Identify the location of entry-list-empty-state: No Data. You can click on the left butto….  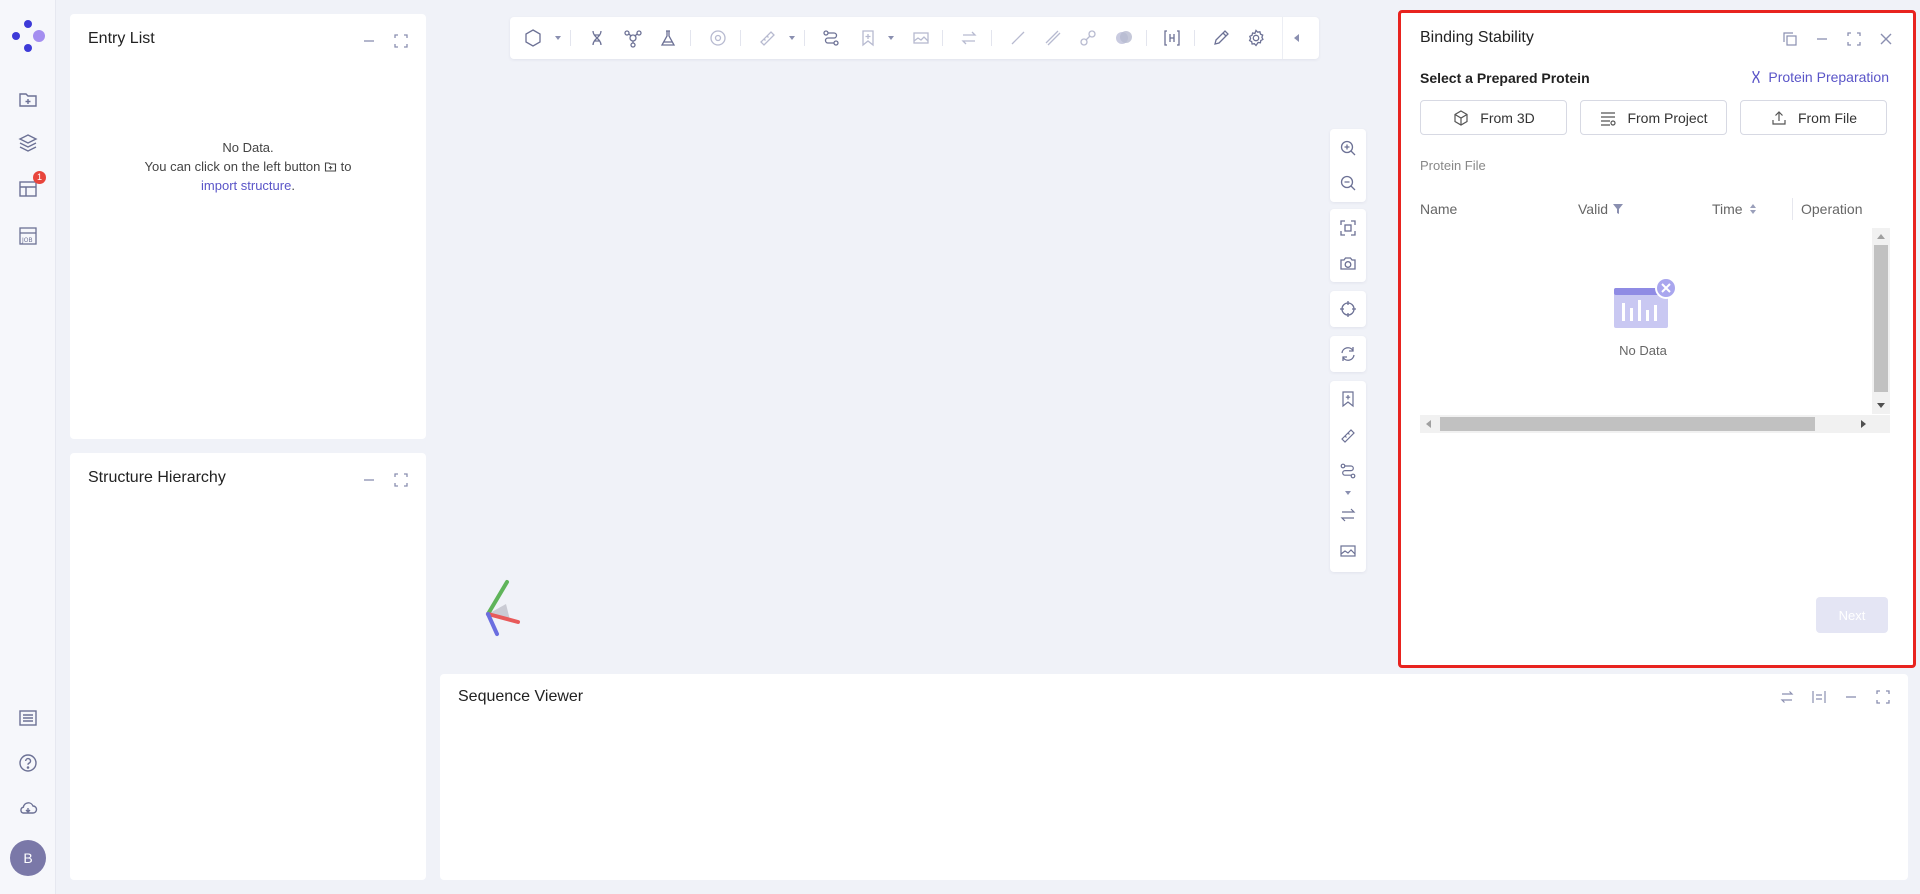
(248, 166).